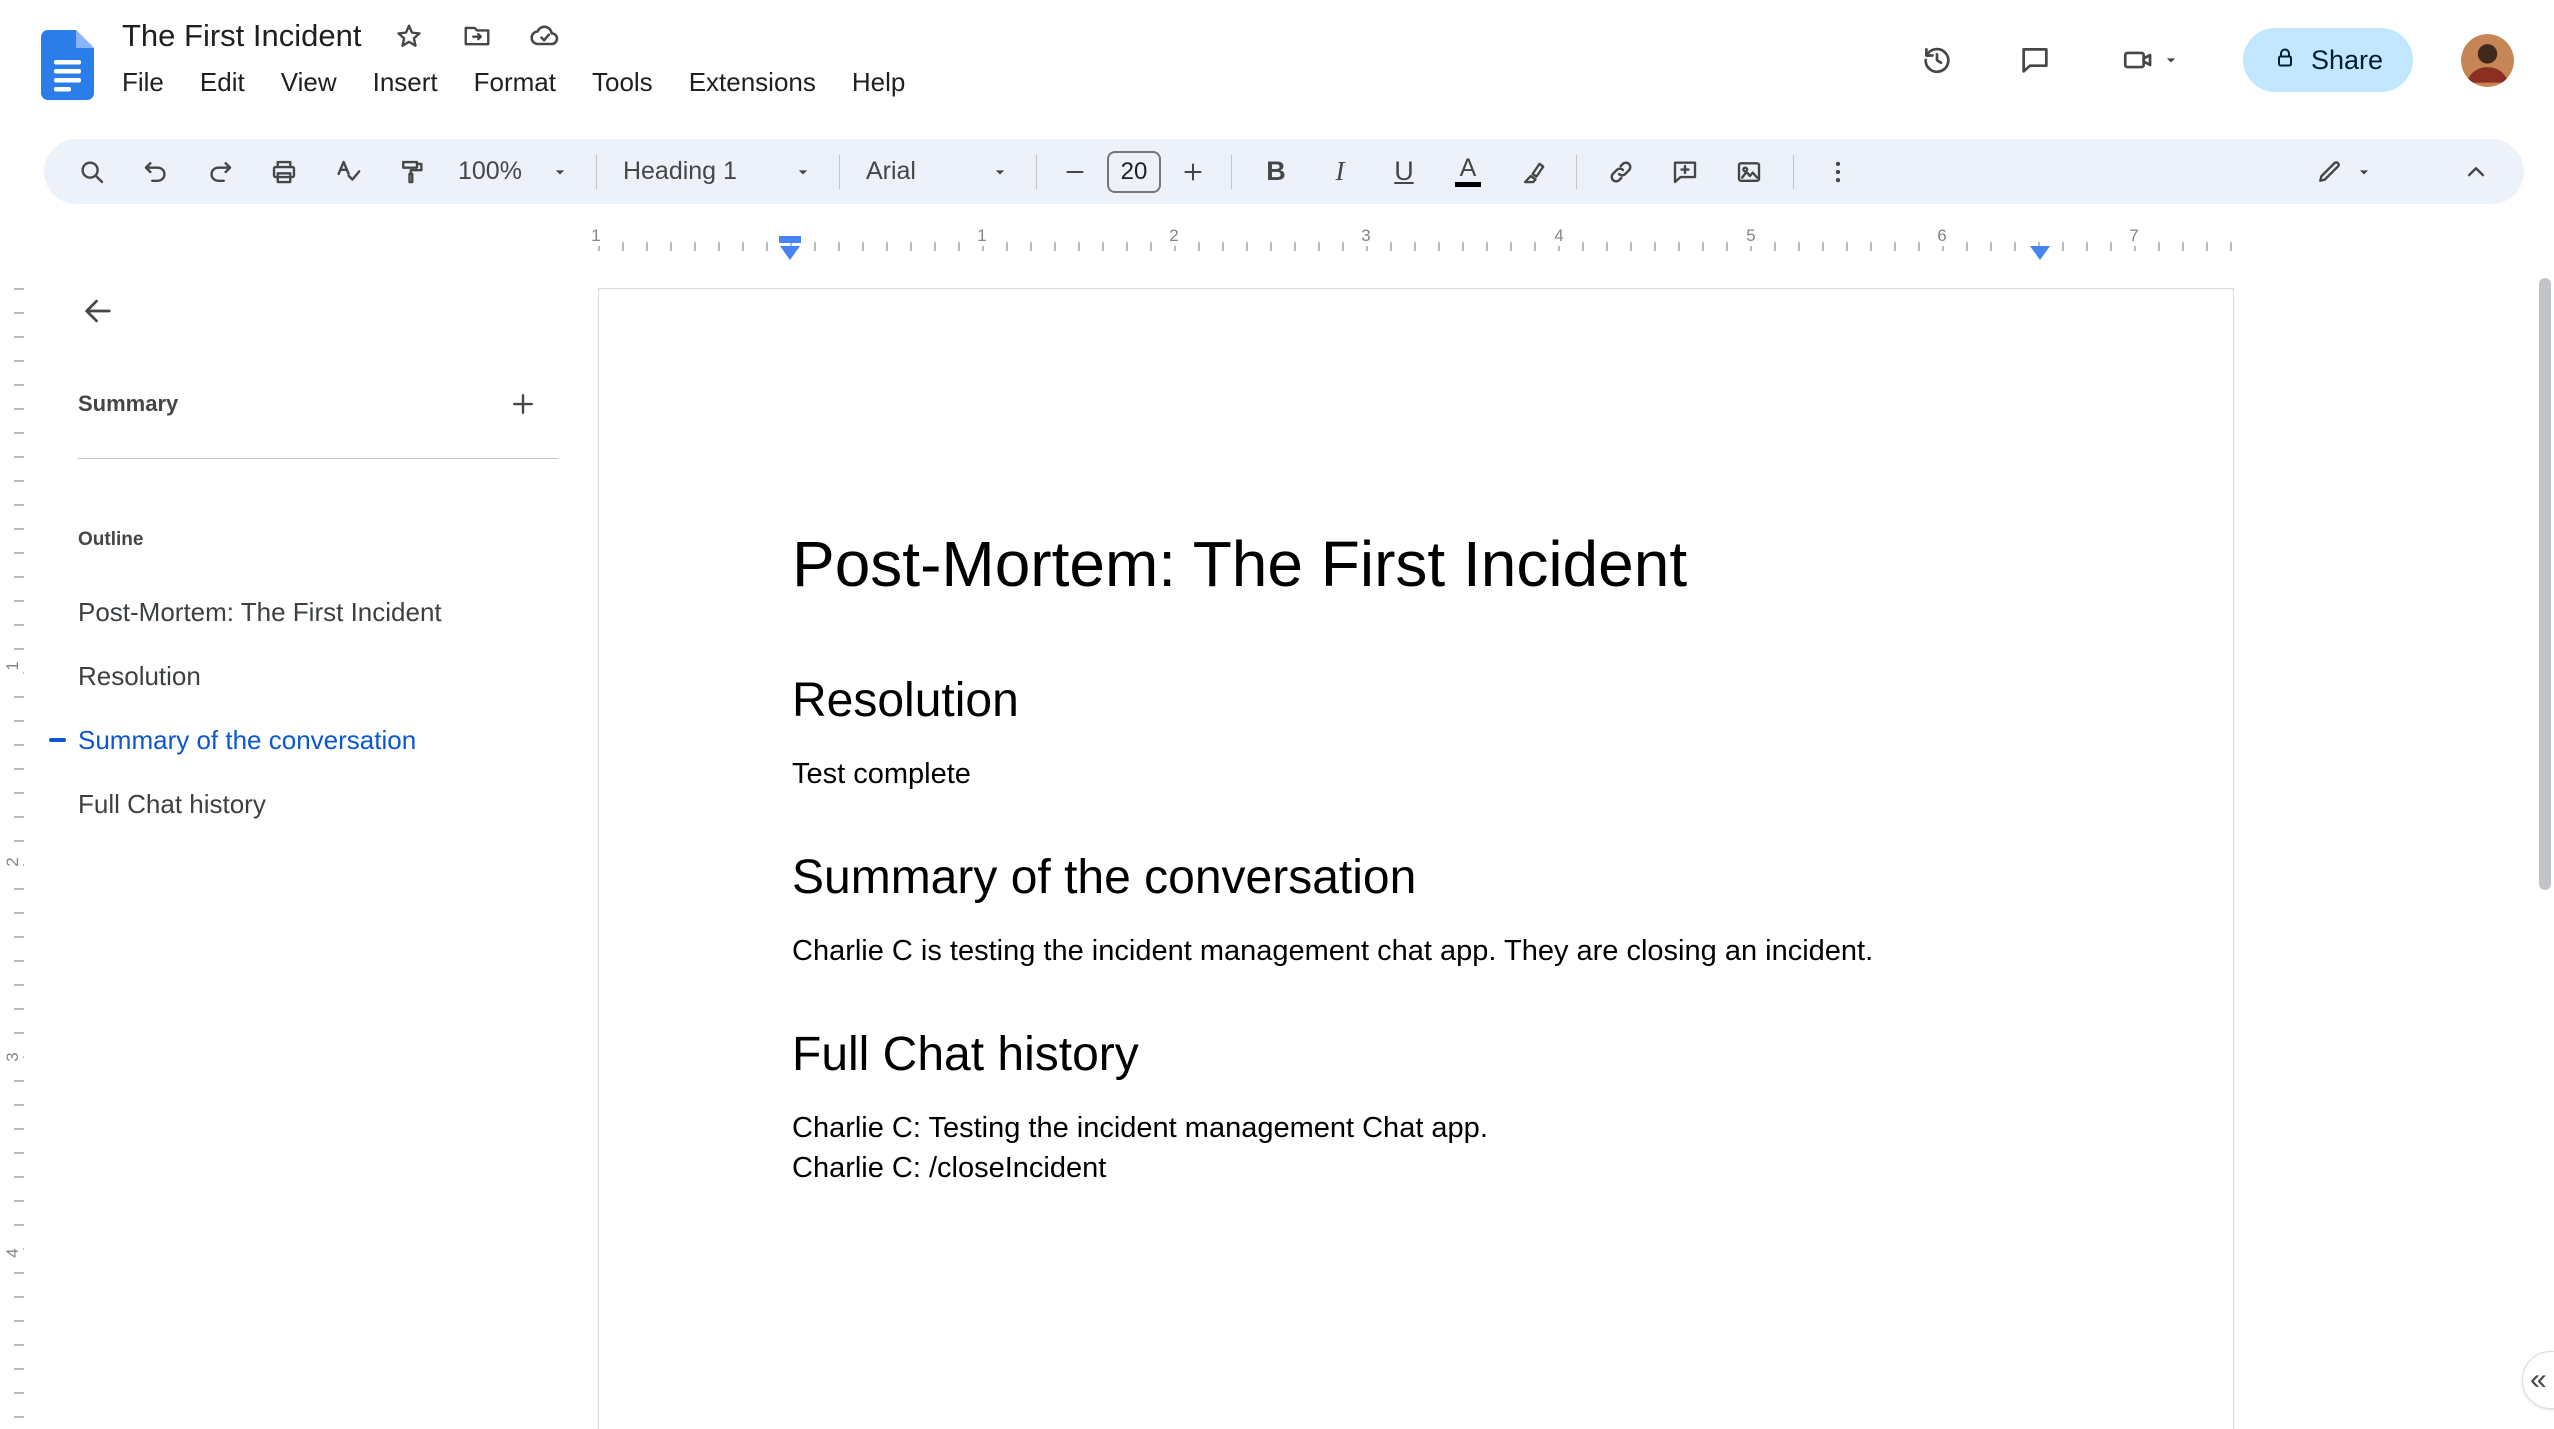 This screenshot has width=2554, height=1429. Describe the element at coordinates (1621, 172) in the screenshot. I see `insert-link-icon` at that location.